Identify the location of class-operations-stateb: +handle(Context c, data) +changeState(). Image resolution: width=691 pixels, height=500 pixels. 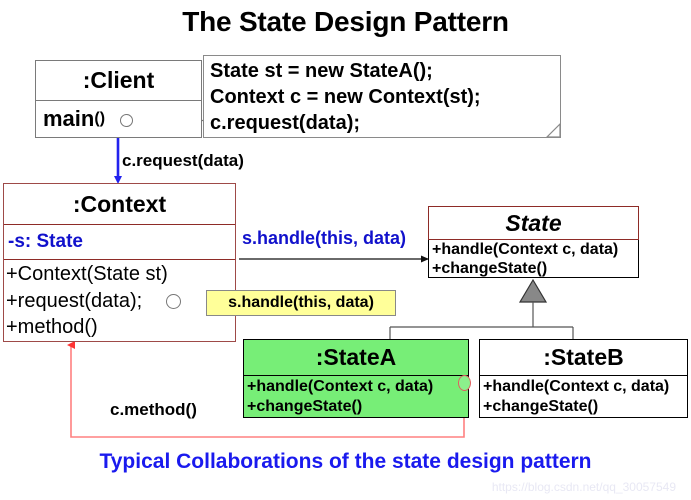
(583, 397).